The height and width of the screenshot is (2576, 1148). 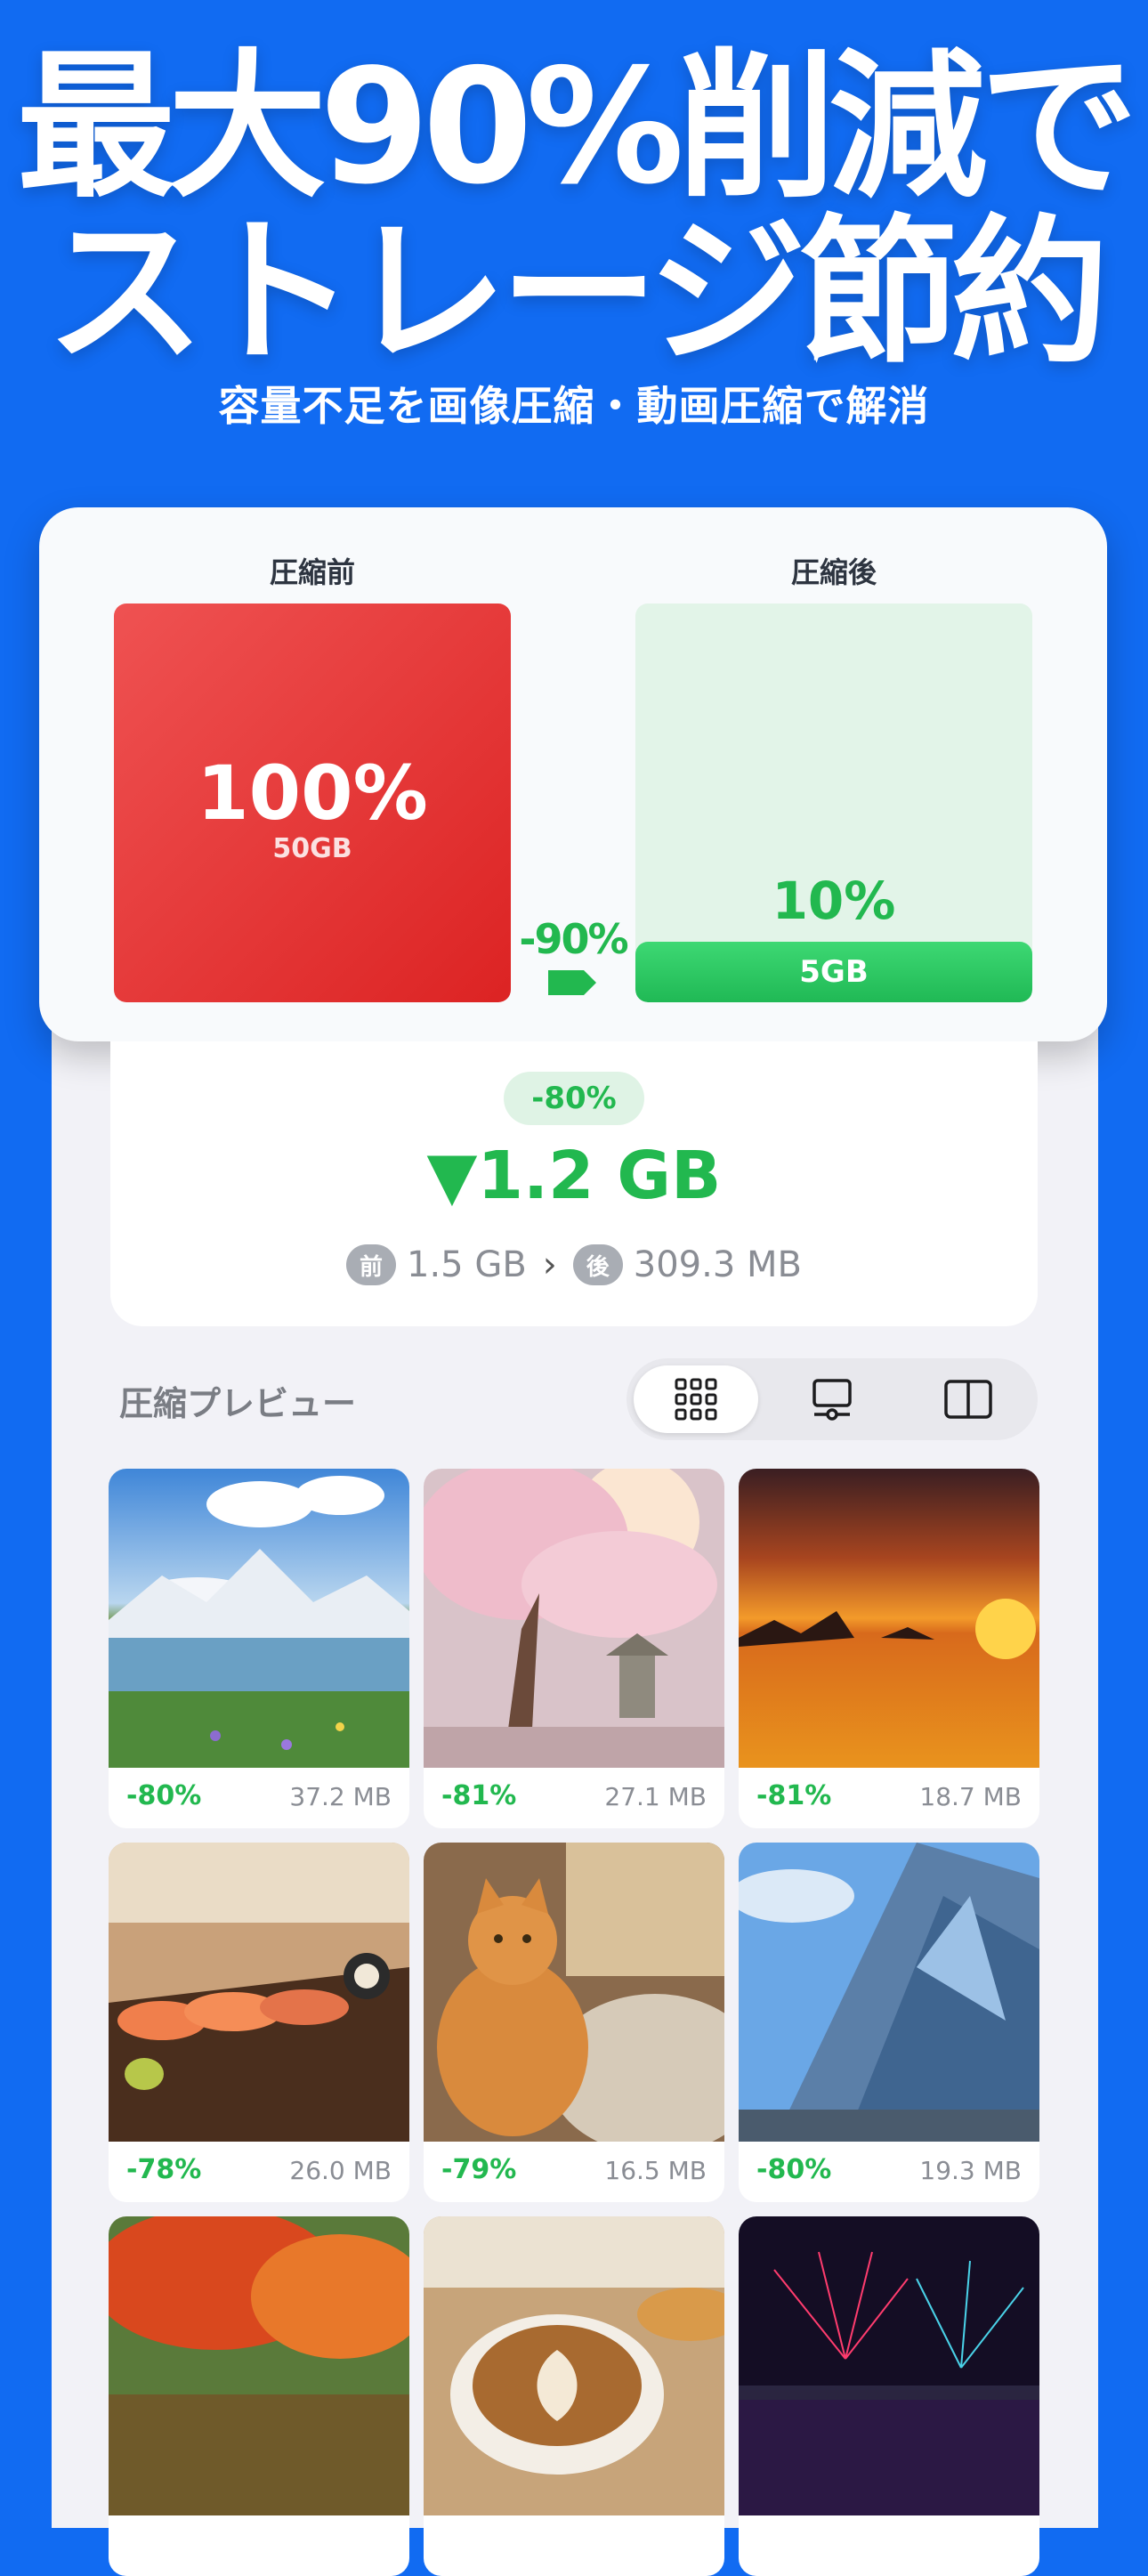 I want to click on hero-title: 最大90%削減で ストレージ節約, so click(x=574, y=210).